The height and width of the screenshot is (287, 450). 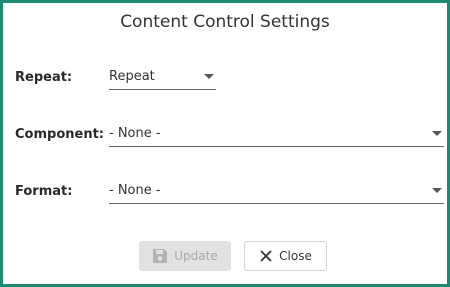 I want to click on close-button: Close, so click(x=285, y=256).